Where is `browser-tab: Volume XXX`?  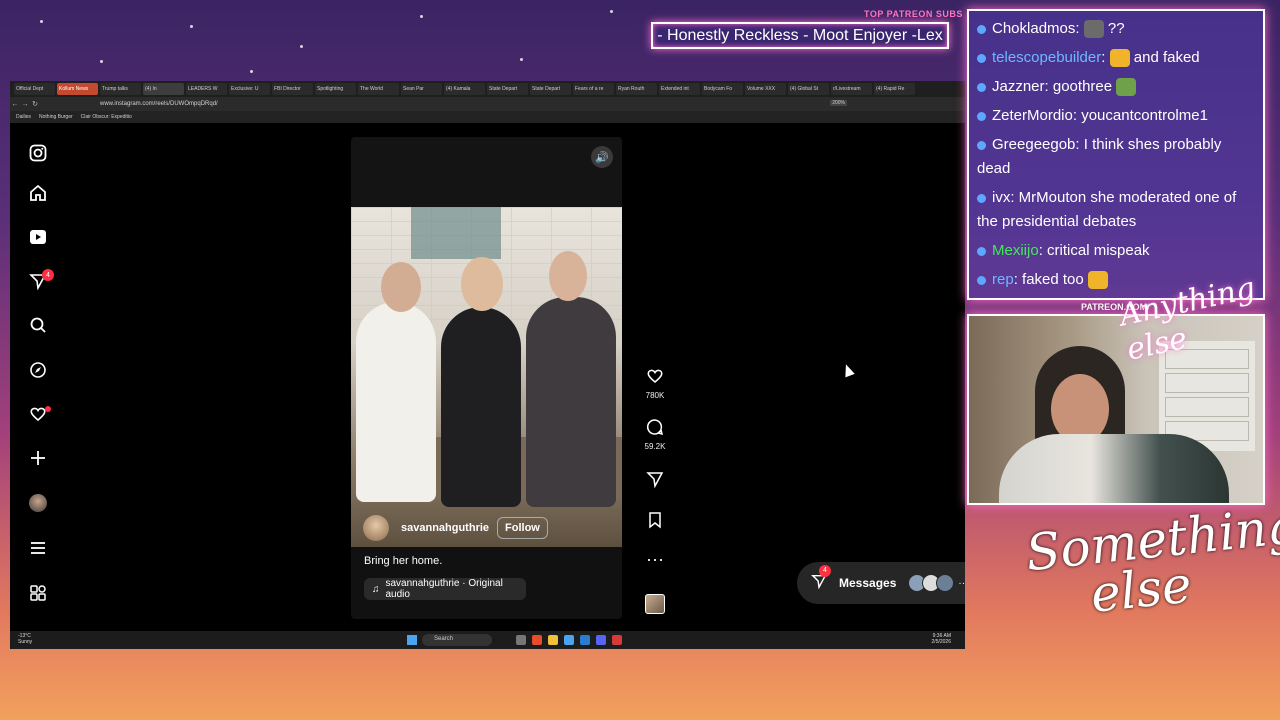 browser-tab: Volume XXX is located at coordinates (765, 89).